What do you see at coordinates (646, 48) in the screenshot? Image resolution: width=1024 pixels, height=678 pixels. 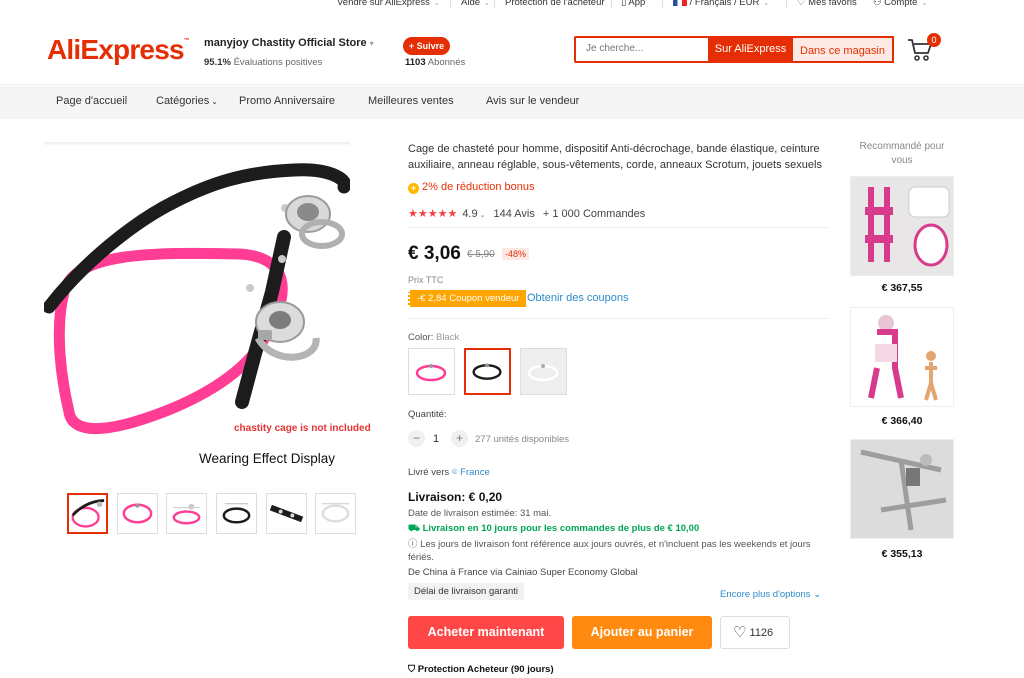 I see `search-input` at bounding box center [646, 48].